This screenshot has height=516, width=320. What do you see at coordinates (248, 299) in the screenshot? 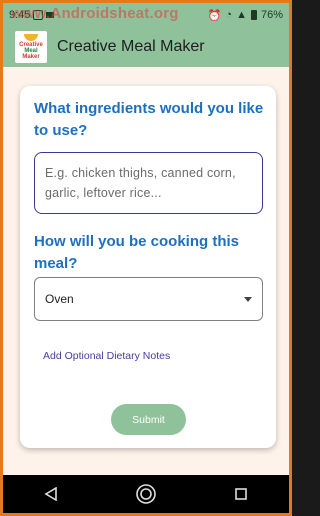
I see `dropdown-caret-icon` at bounding box center [248, 299].